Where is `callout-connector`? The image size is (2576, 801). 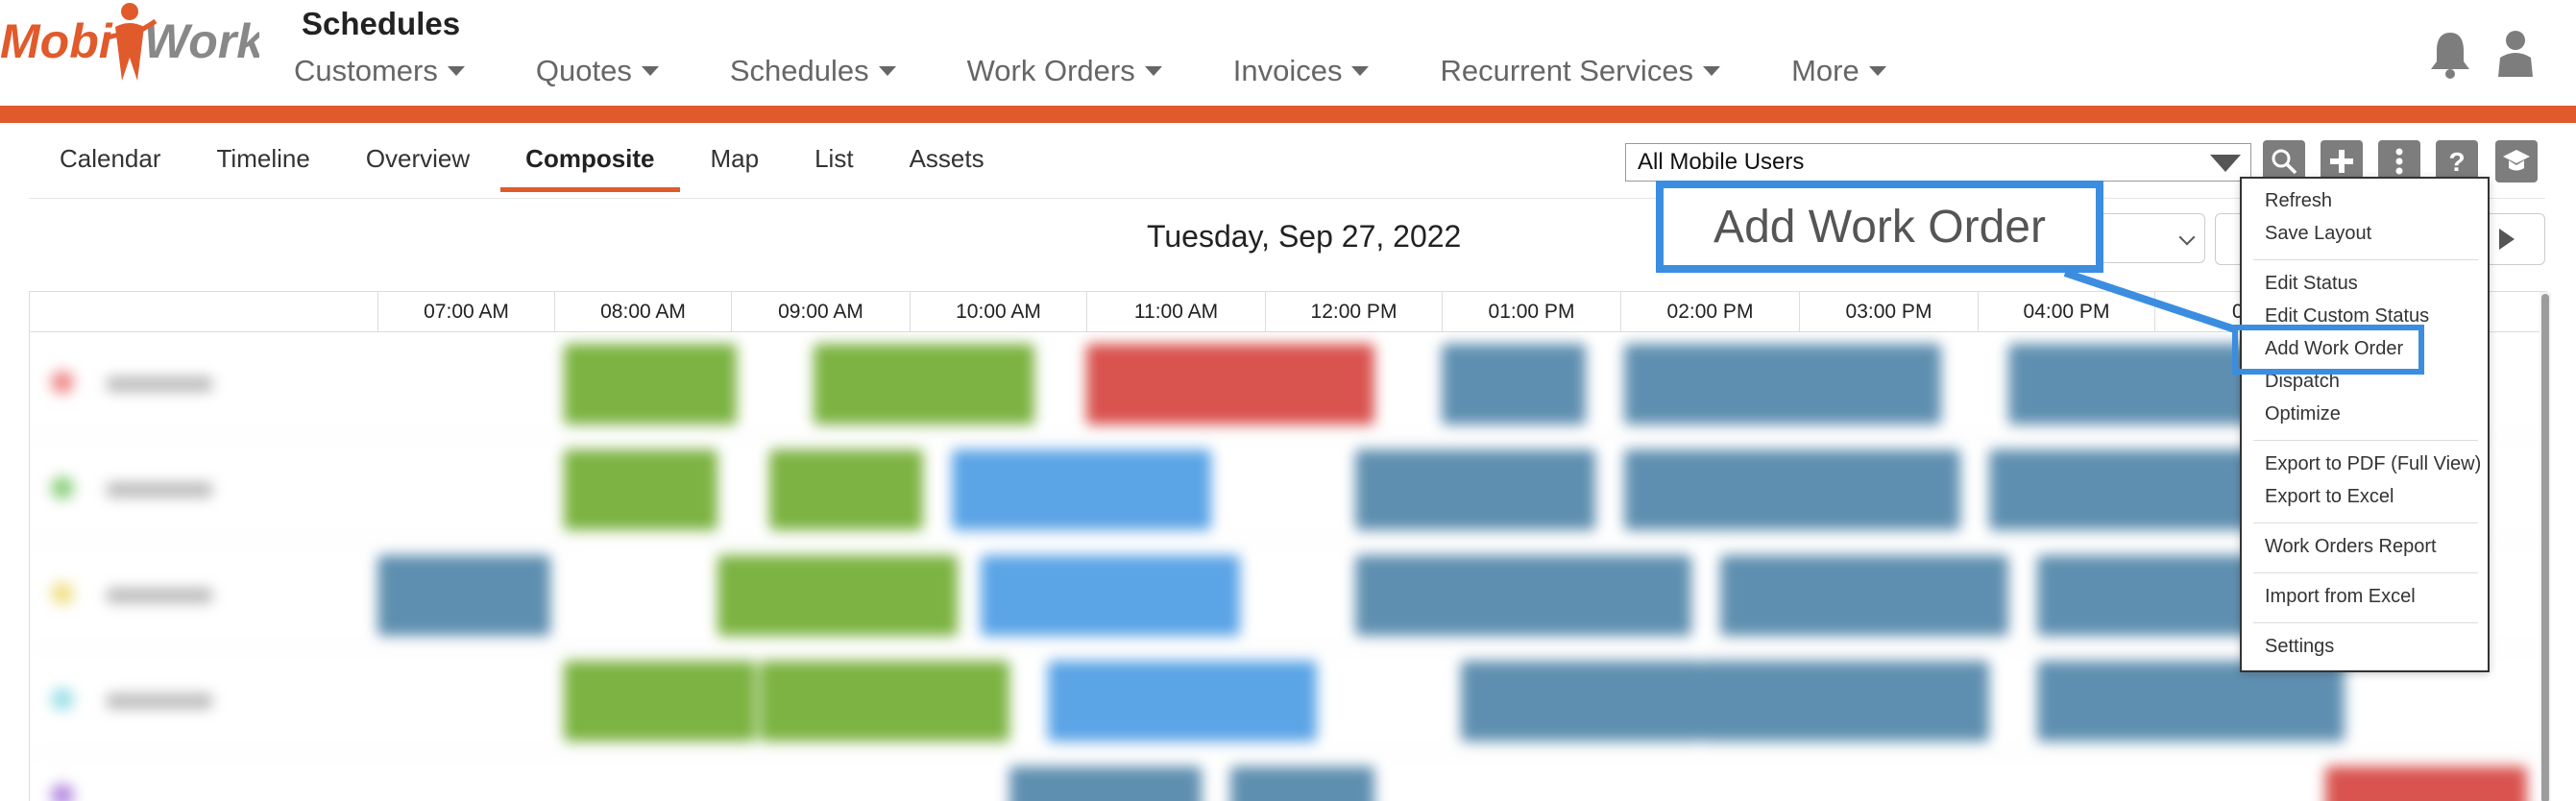
callout-connector is located at coordinates (2151, 301).